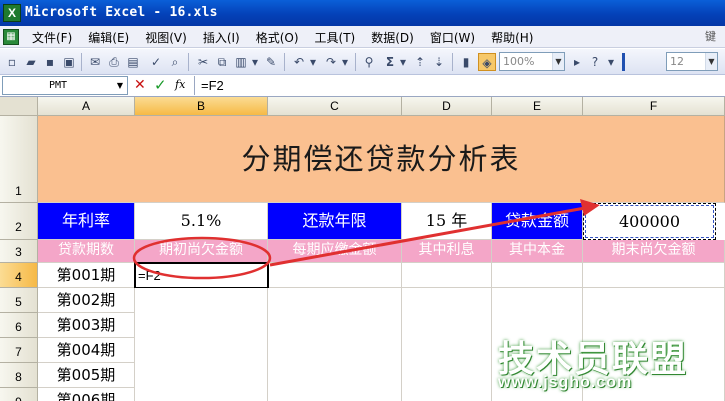  I want to click on cell-a2-rate-label: 年利率, so click(86, 221).